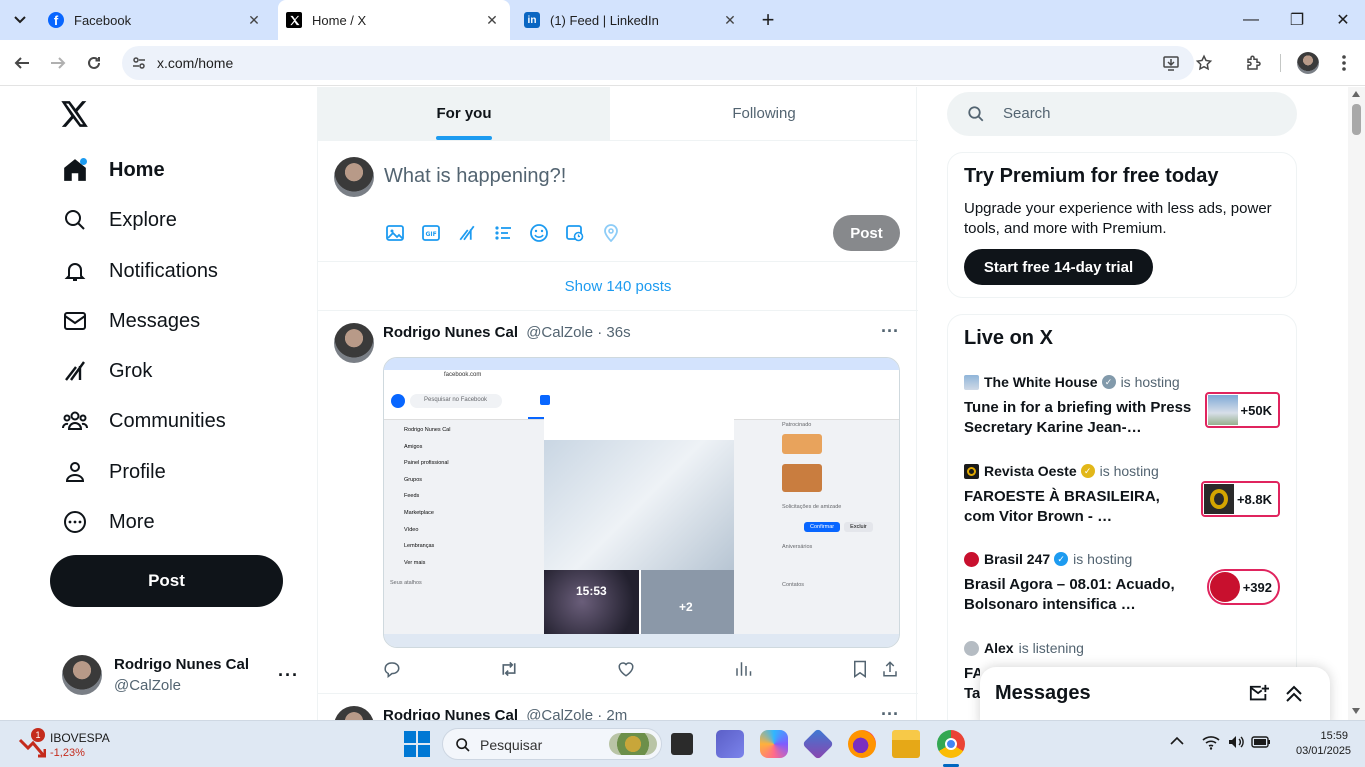 This screenshot has height=767, width=1365. I want to click on task-view-icon, so click(682, 744).